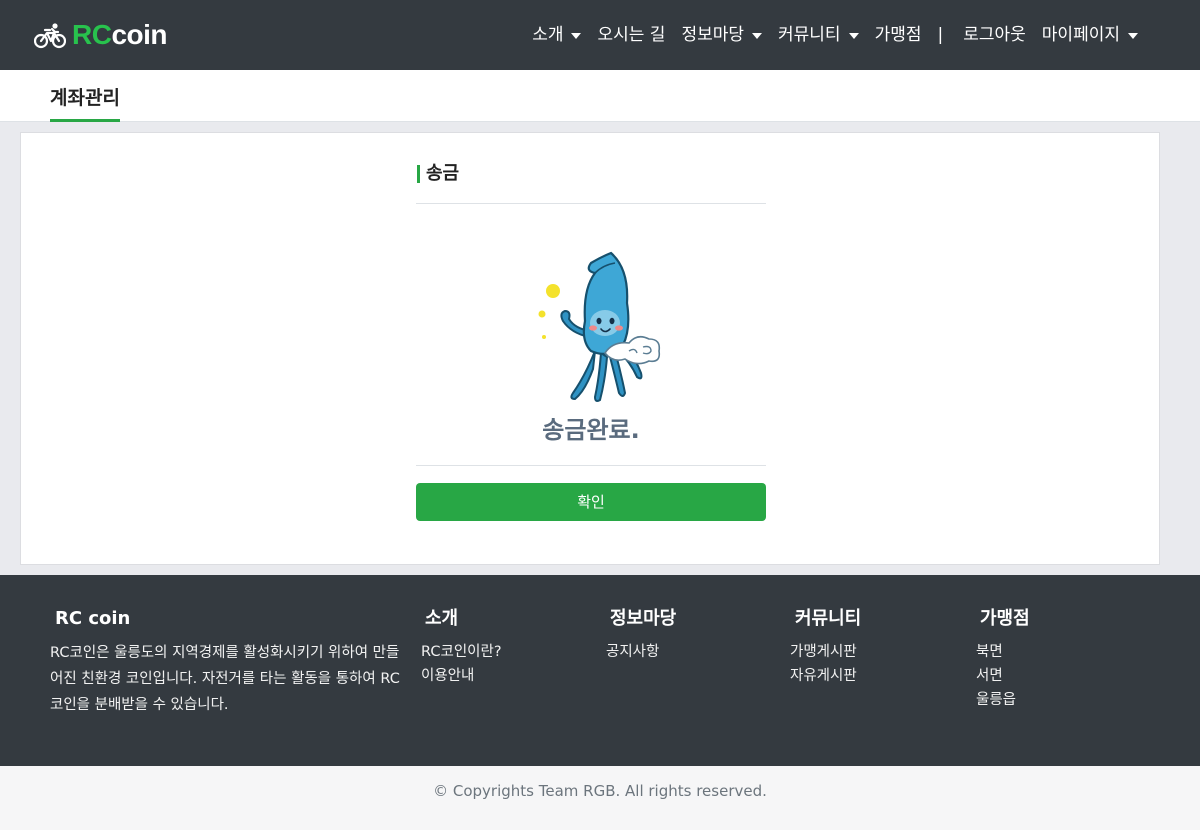  Describe the element at coordinates (600, 96) in the screenshot. I see `sub-navbar: 계좌관리` at that location.